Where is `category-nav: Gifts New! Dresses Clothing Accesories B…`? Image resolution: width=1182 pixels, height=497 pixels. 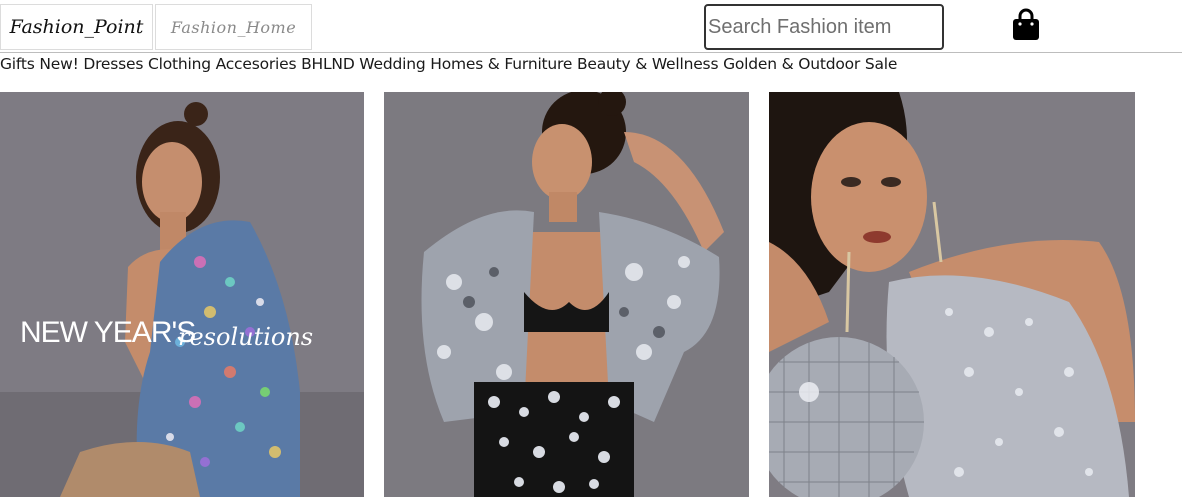 category-nav: Gifts New! Dresses Clothing Accesories B… is located at coordinates (448, 66).